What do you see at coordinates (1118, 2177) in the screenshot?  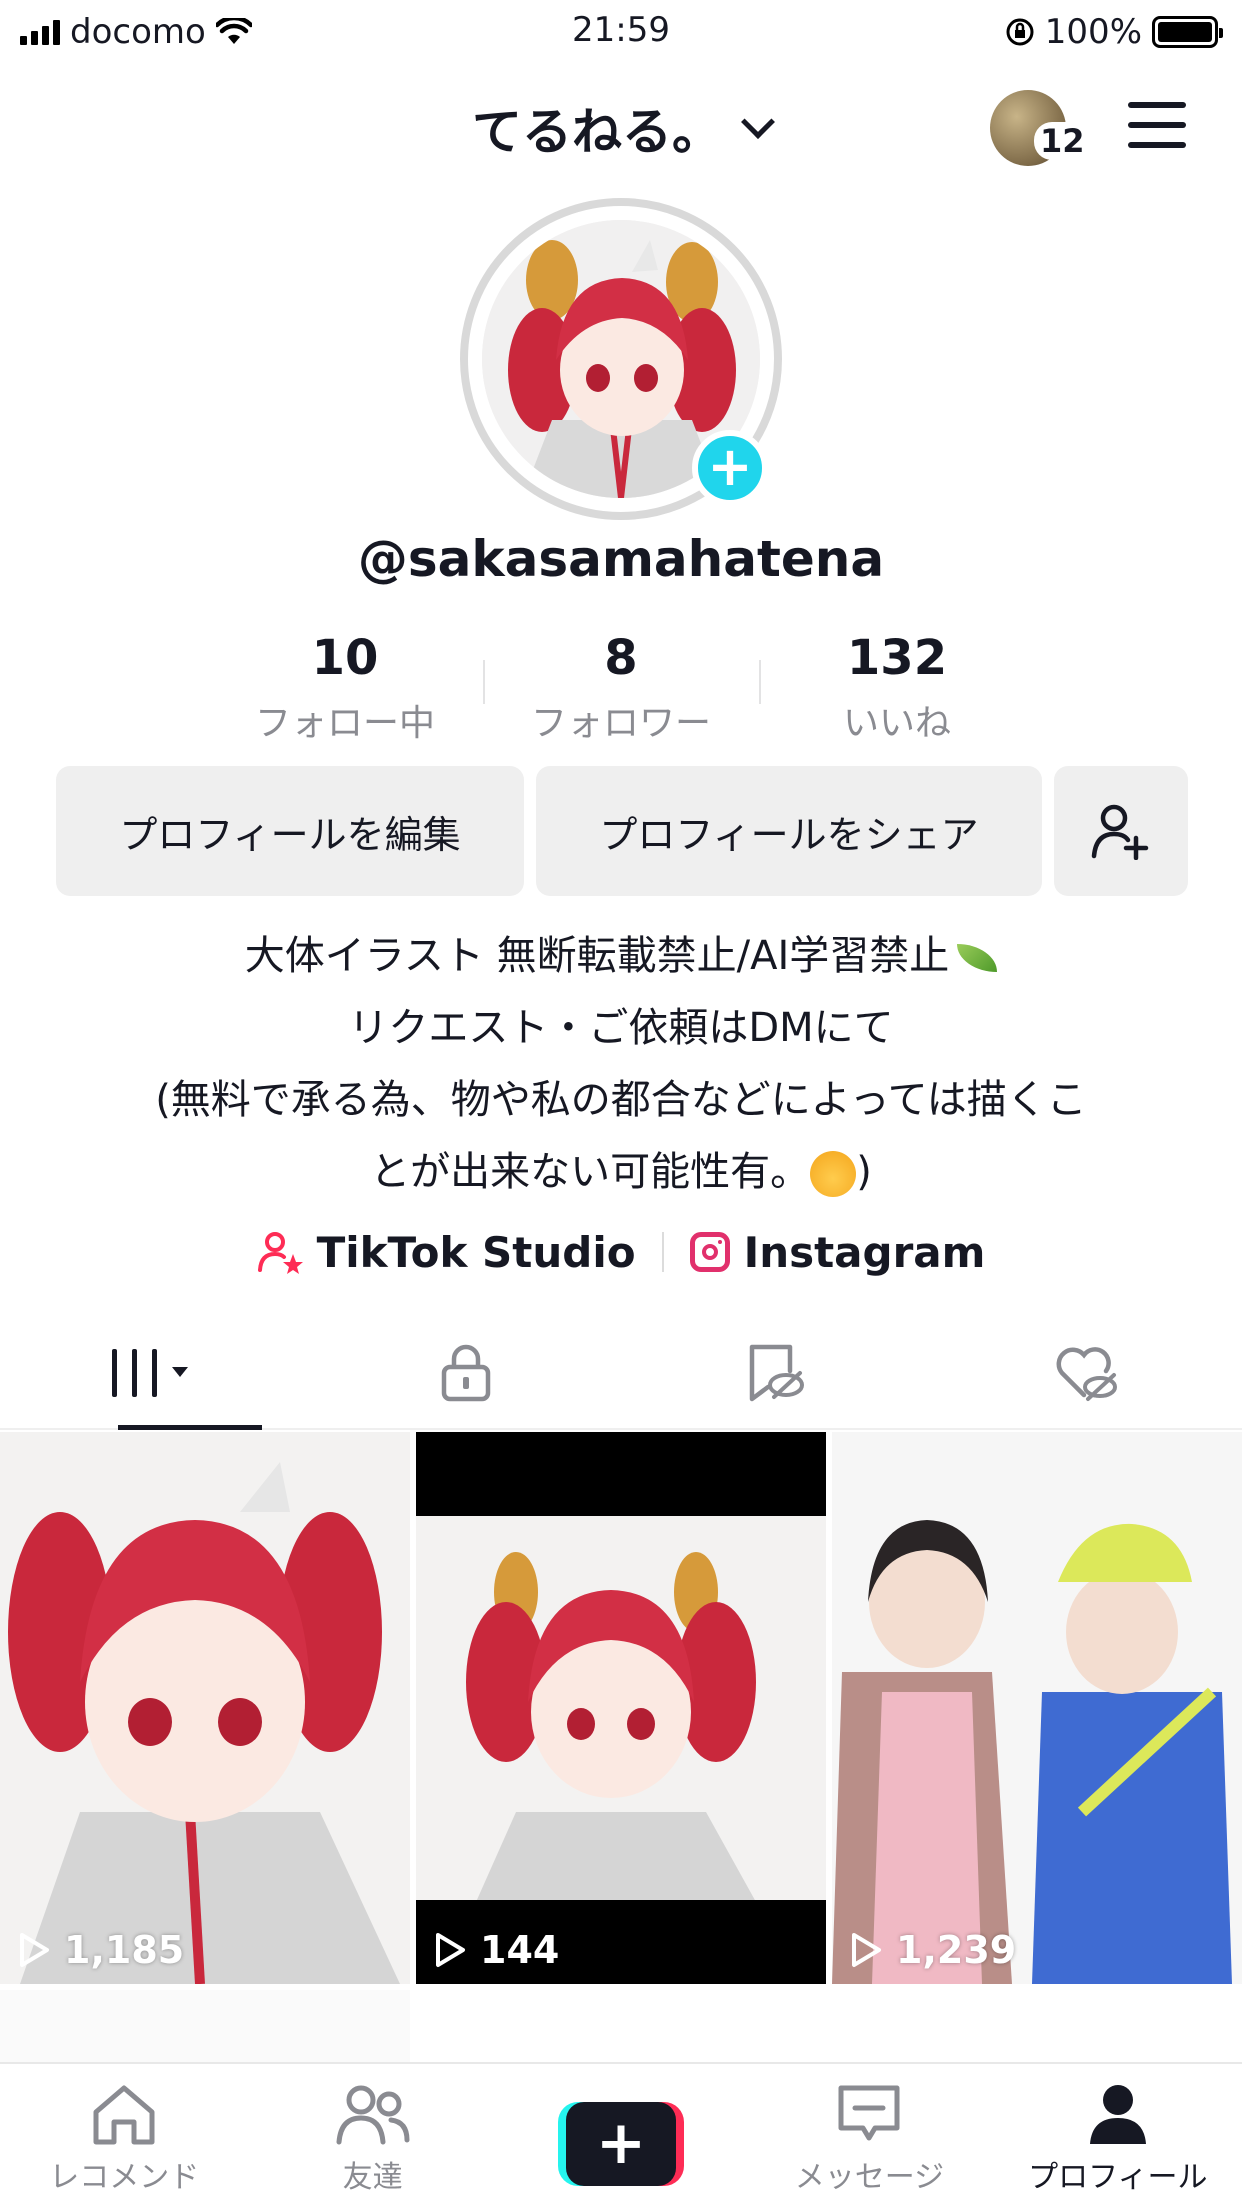 I see `nav-profile-label: プロフィール` at bounding box center [1118, 2177].